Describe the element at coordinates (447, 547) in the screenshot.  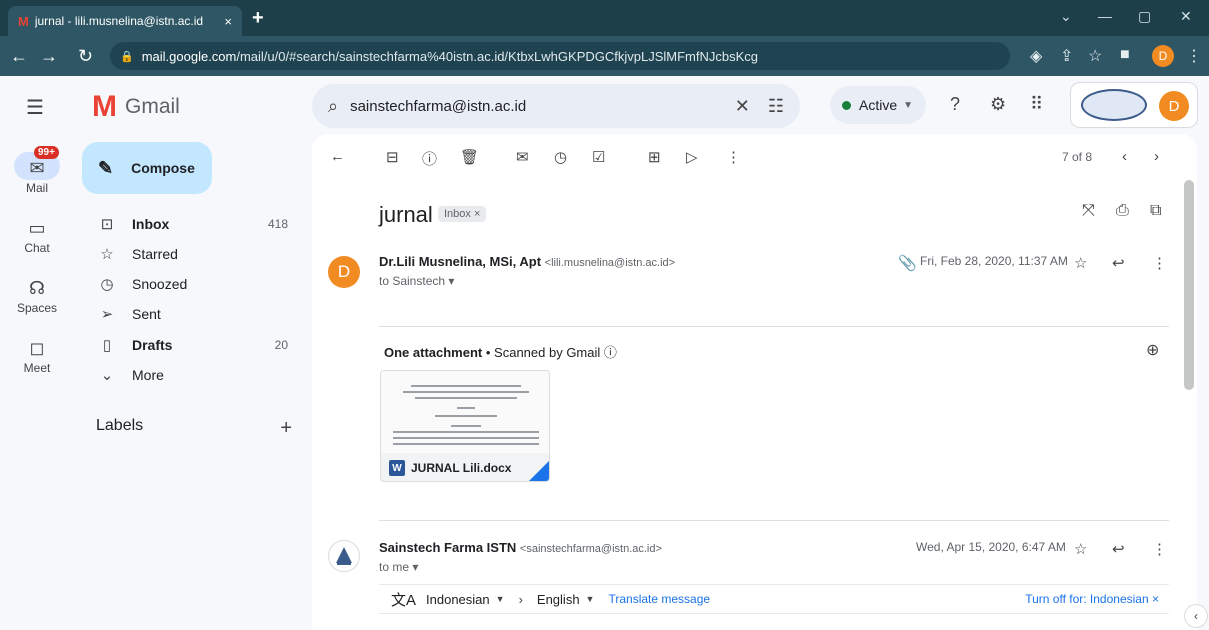
I see `sender-name: Sainstech Farma ISTN` at that location.